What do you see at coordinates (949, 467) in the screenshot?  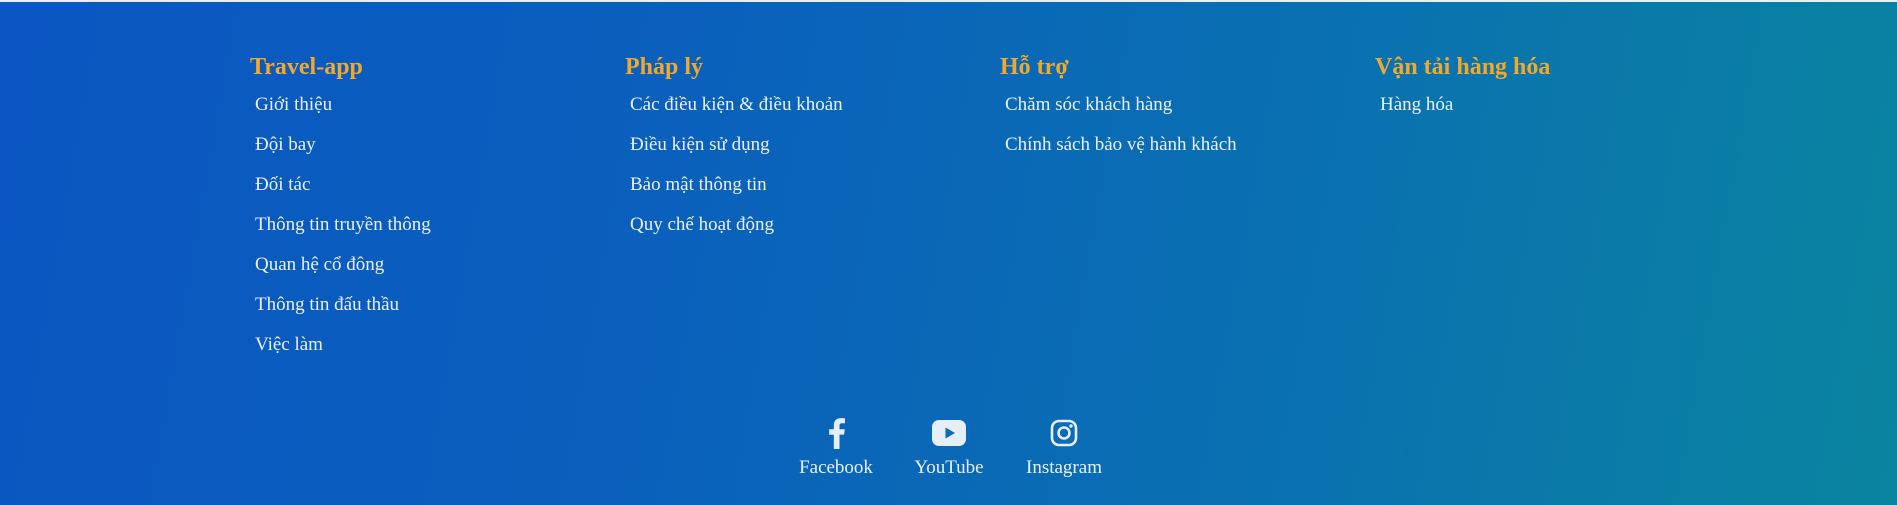 I see `youtube-label: YouTube` at bounding box center [949, 467].